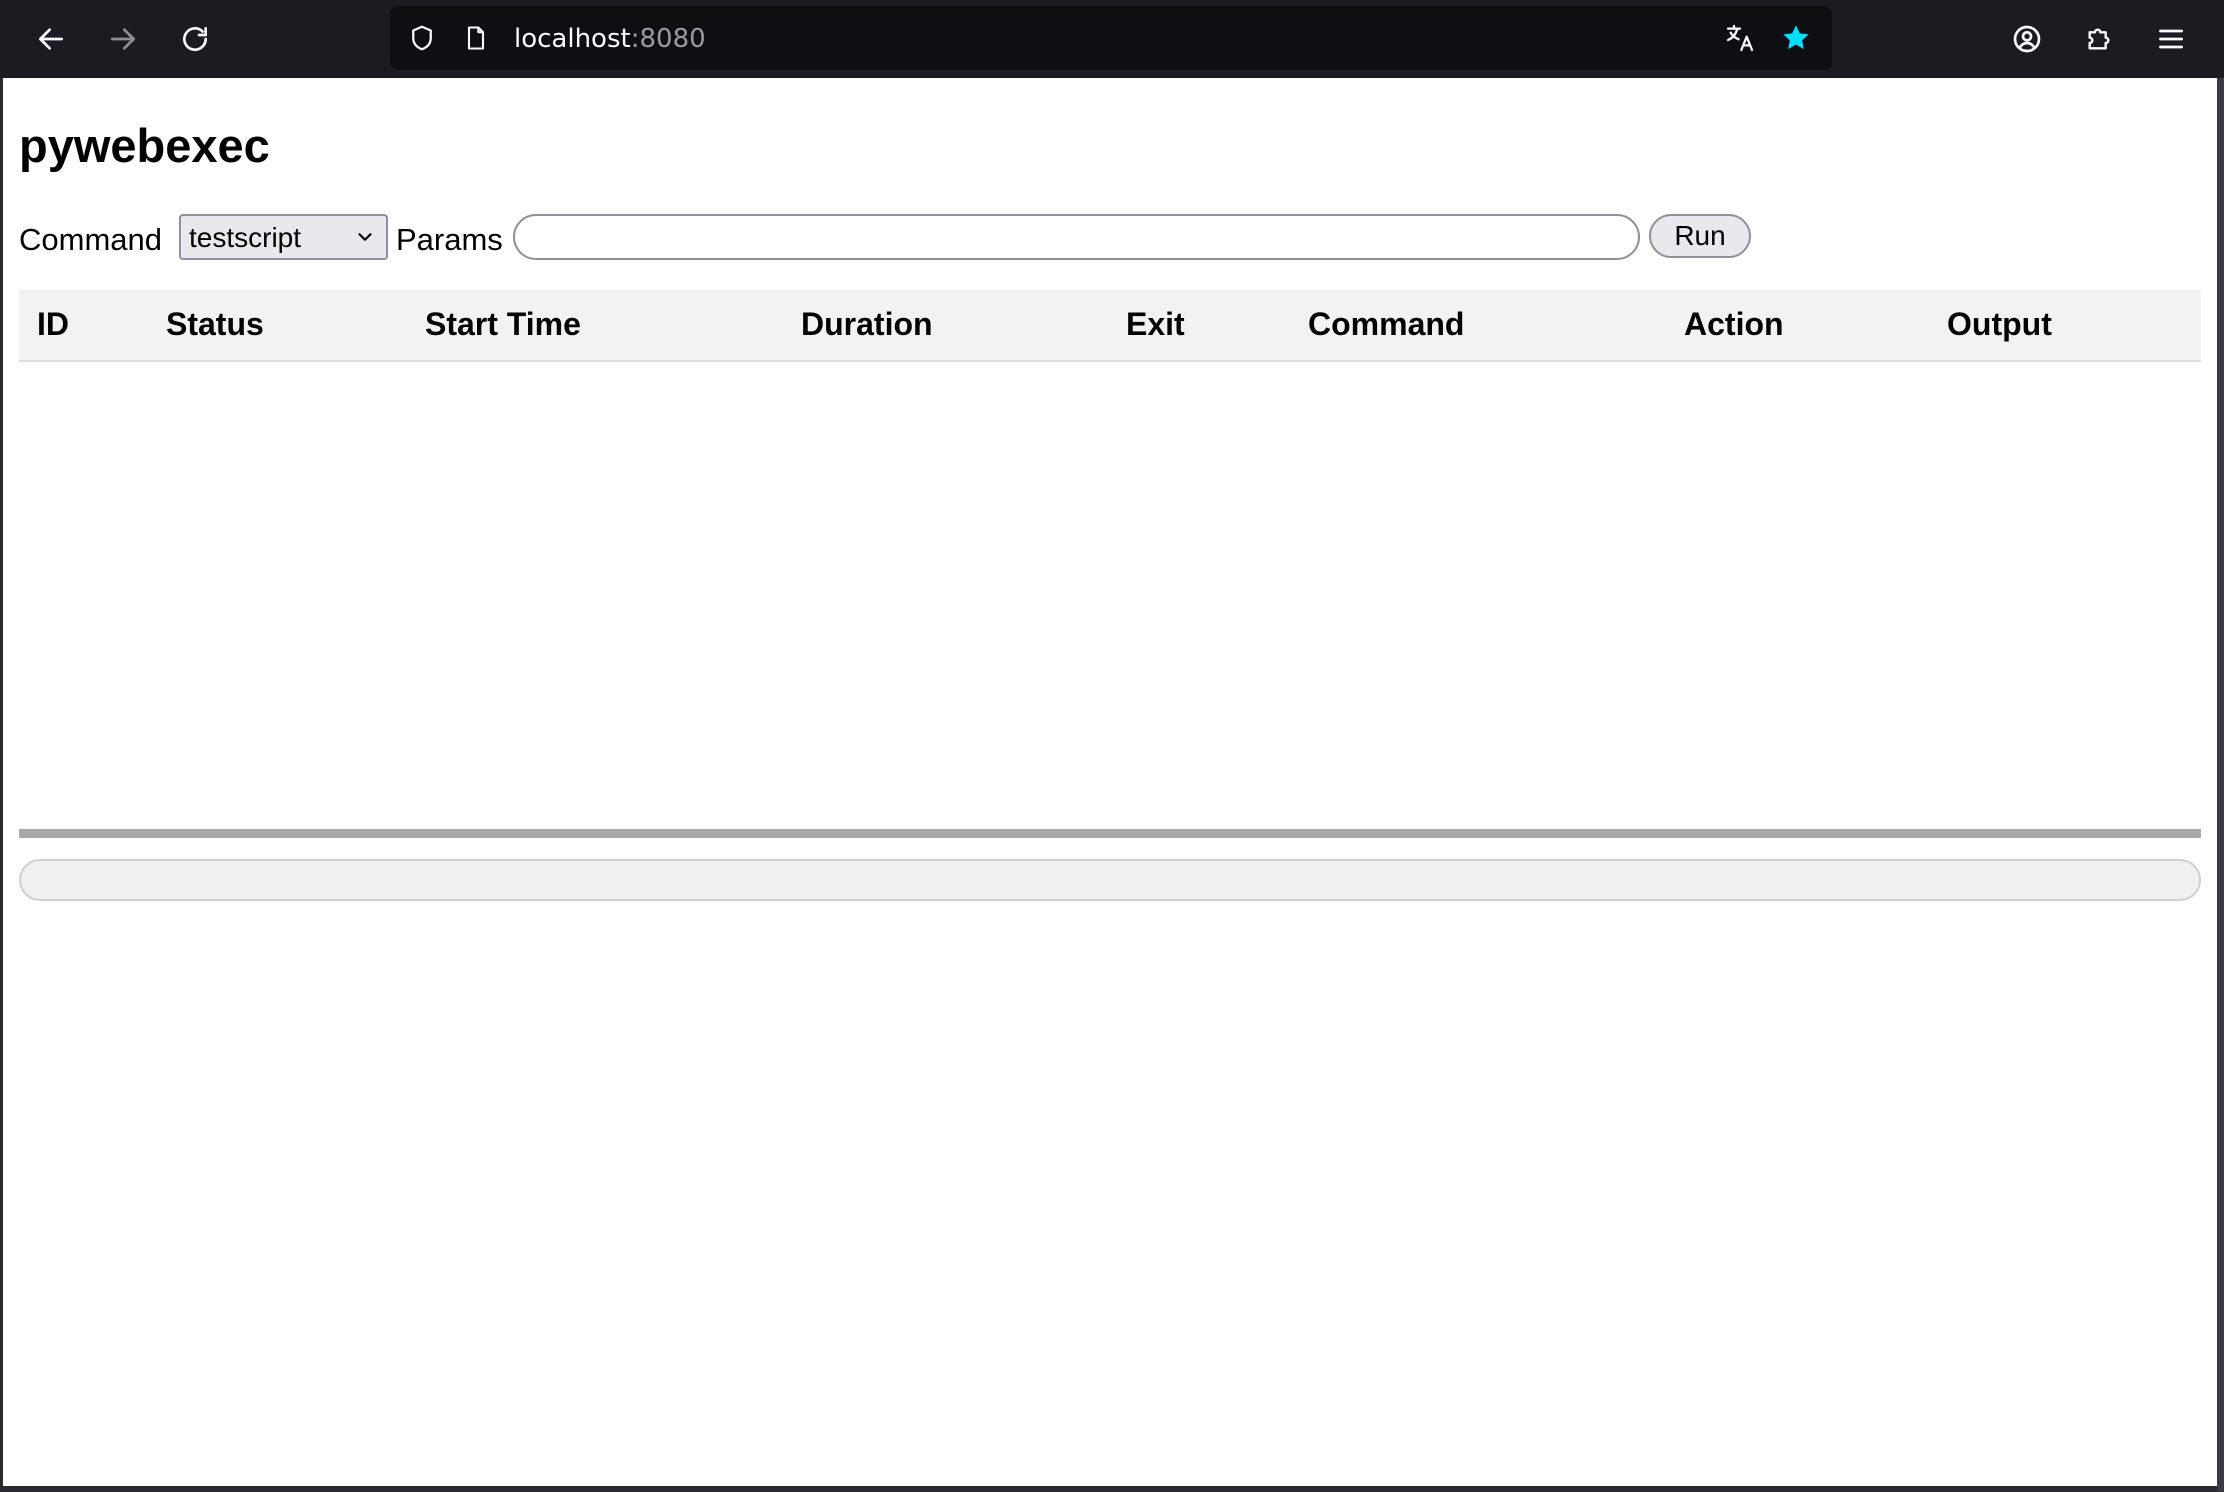 The width and height of the screenshot is (2224, 1492). Describe the element at coordinates (449, 239) in the screenshot. I see `params-label: Params` at that location.